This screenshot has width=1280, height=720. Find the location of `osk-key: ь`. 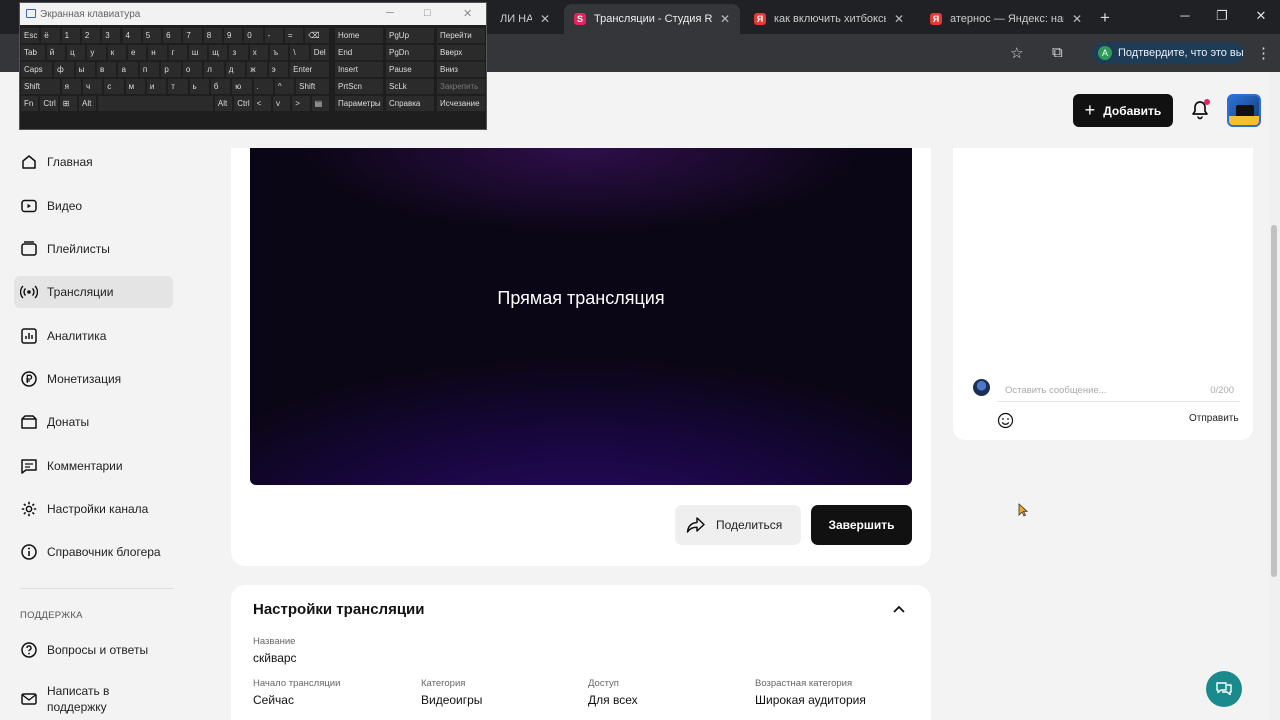

osk-key: ь is located at coordinates (199, 86).